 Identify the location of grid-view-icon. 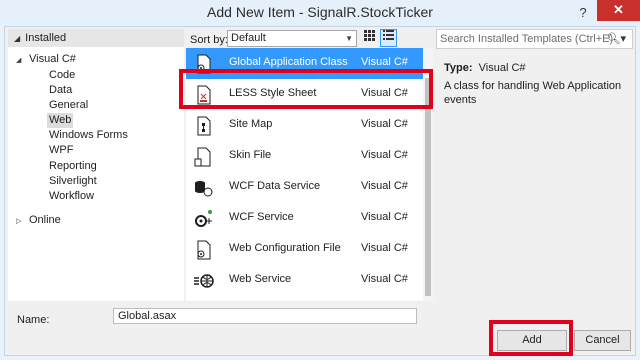
(369, 35).